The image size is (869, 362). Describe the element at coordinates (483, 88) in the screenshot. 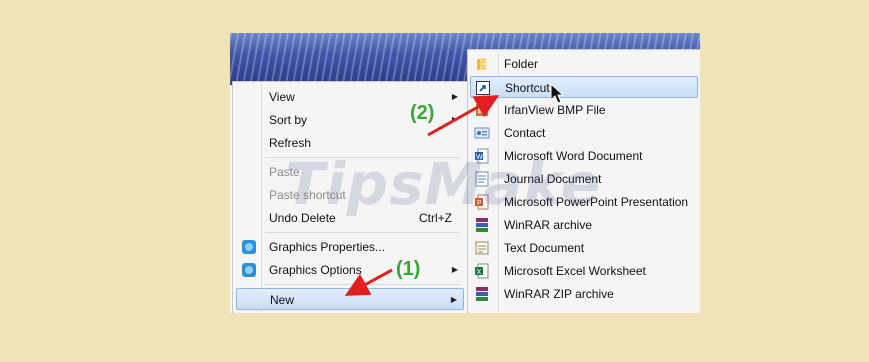

I see `shortcut-icon` at that location.